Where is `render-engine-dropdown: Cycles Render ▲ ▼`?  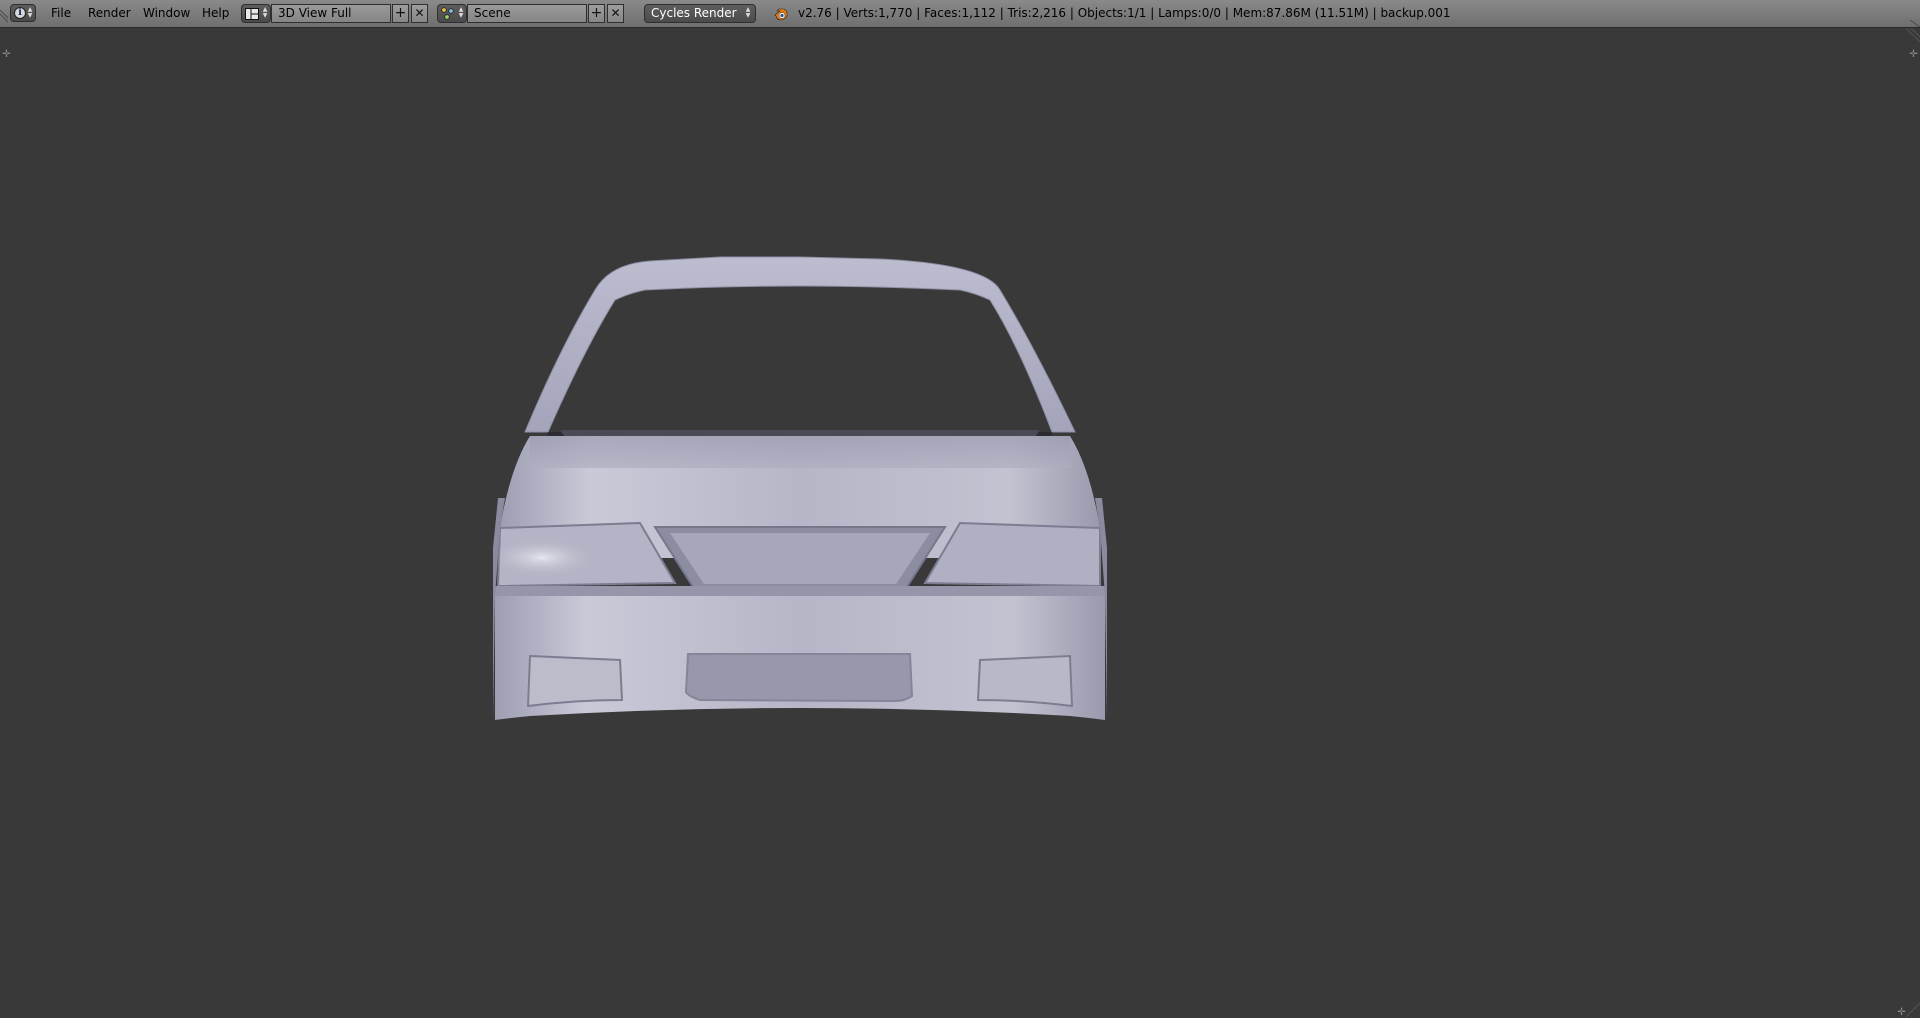 render-engine-dropdown: Cycles Render ▲ ▼ is located at coordinates (700, 13).